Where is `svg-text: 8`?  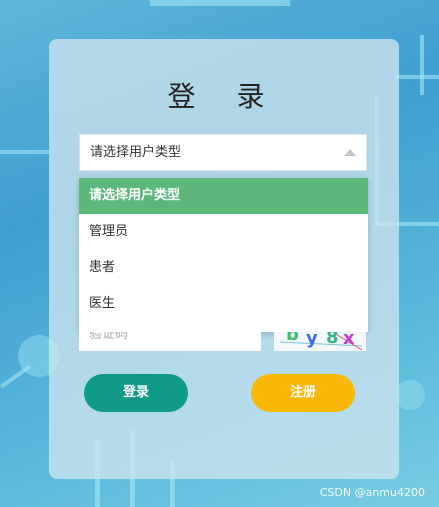 svg-text: 8 is located at coordinates (332, 340).